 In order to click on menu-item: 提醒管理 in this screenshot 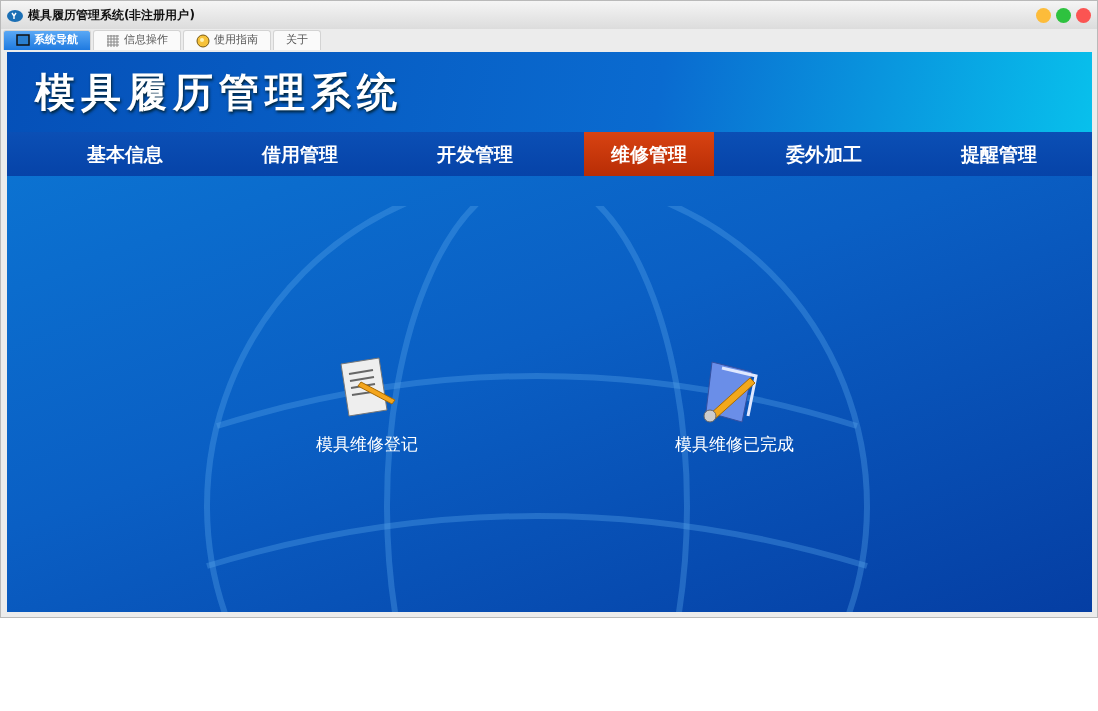, I will do `click(998, 154)`.